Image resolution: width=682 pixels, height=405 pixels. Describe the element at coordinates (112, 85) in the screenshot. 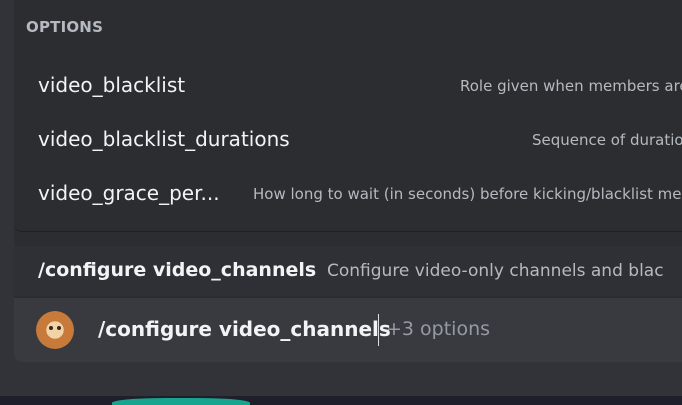

I see `option-name: video_blacklist` at that location.